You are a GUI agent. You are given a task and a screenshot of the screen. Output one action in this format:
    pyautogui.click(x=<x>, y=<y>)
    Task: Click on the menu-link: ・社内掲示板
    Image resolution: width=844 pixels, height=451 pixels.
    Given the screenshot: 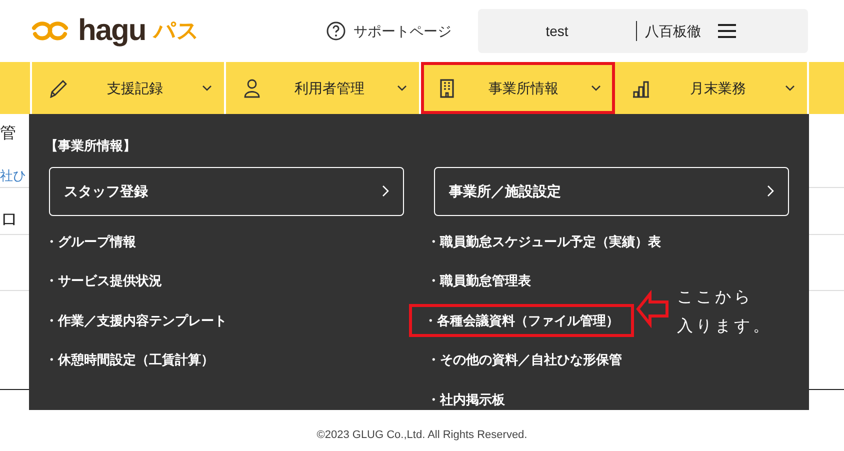 What is the action you would take?
    pyautogui.click(x=472, y=399)
    